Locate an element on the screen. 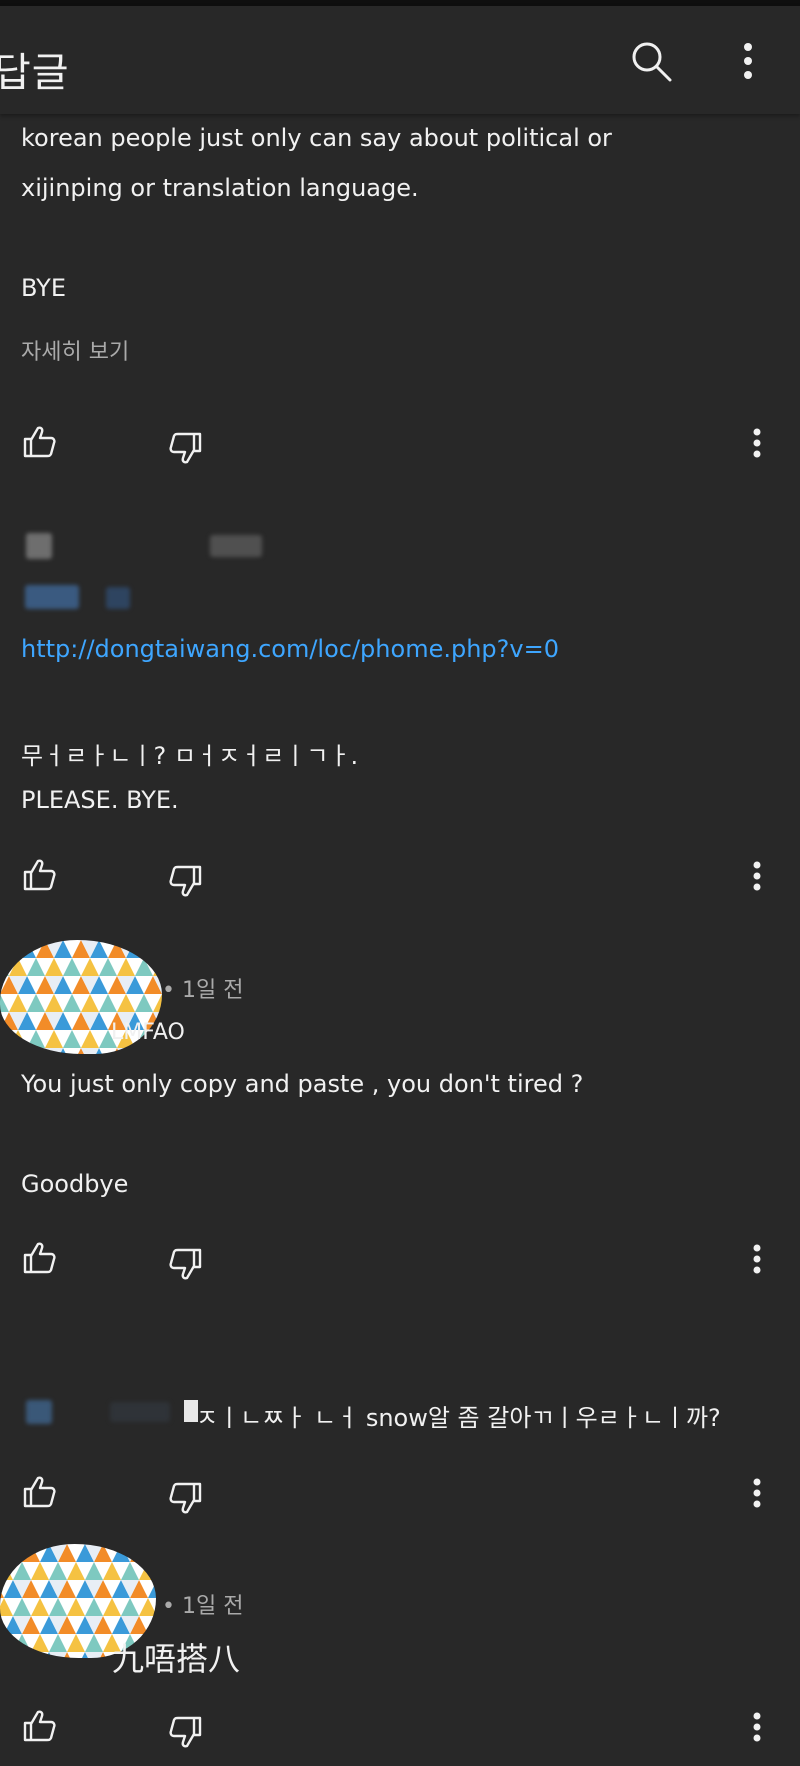 The image size is (800, 1766). comment-author: LMFAO is located at coordinates (148, 1032).